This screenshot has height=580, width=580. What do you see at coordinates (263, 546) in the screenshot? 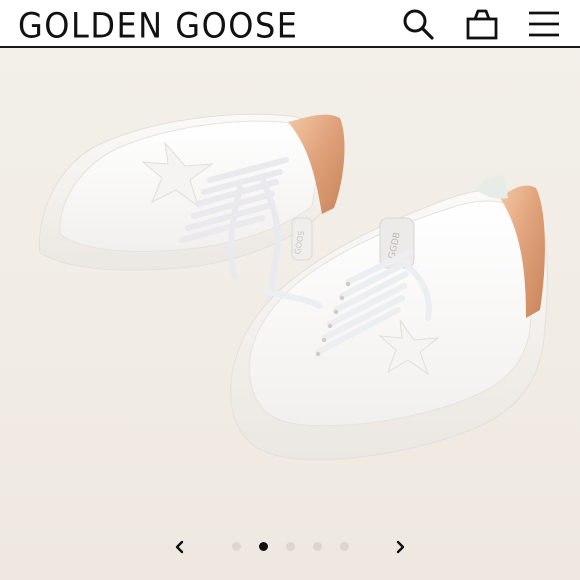
I see `carousel-dot-active` at bounding box center [263, 546].